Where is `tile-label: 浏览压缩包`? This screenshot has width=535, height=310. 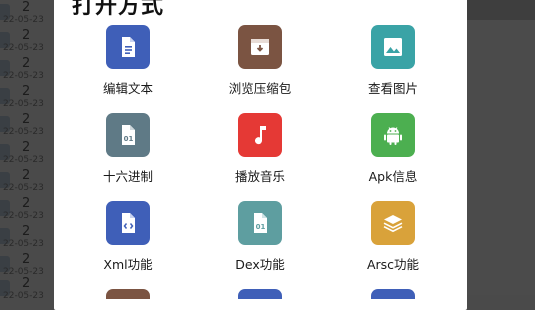 tile-label: 浏览压缩包 is located at coordinates (260, 88).